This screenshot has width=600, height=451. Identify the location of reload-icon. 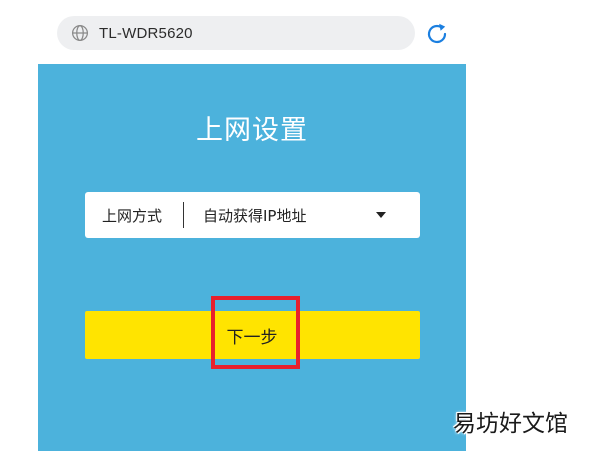
(437, 33).